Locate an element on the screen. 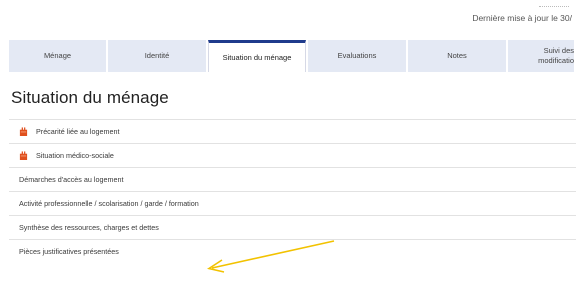  tab-suivi-des-modifications: Suivi des modificatio is located at coordinates (541, 56).